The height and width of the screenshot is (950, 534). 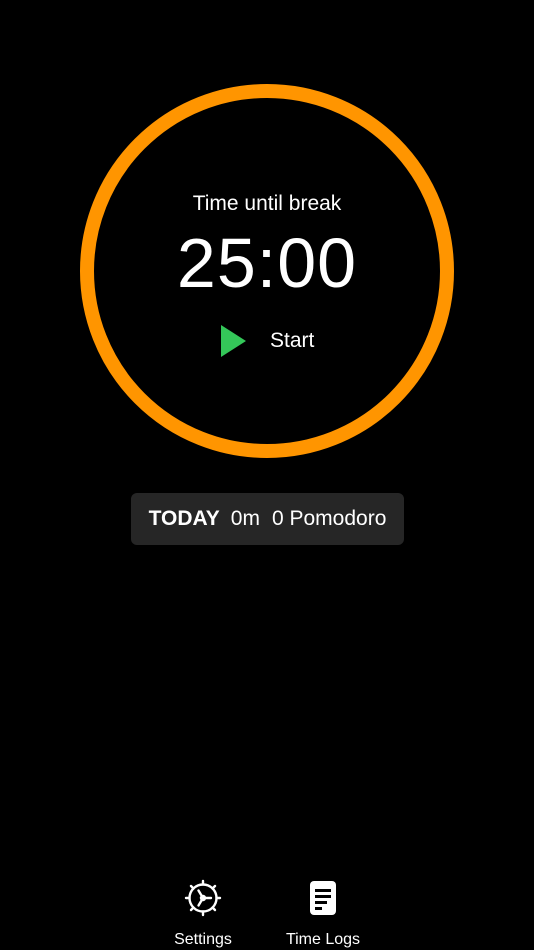 I want to click on today-summary: TODAY 0m 0 Pomodoro, so click(x=267, y=519).